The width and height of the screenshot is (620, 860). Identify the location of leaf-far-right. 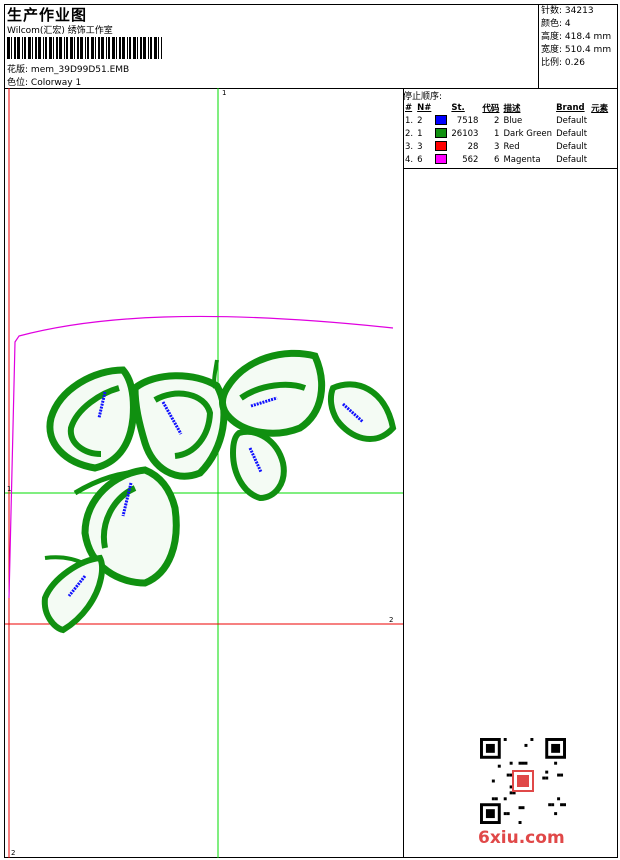
(362, 411).